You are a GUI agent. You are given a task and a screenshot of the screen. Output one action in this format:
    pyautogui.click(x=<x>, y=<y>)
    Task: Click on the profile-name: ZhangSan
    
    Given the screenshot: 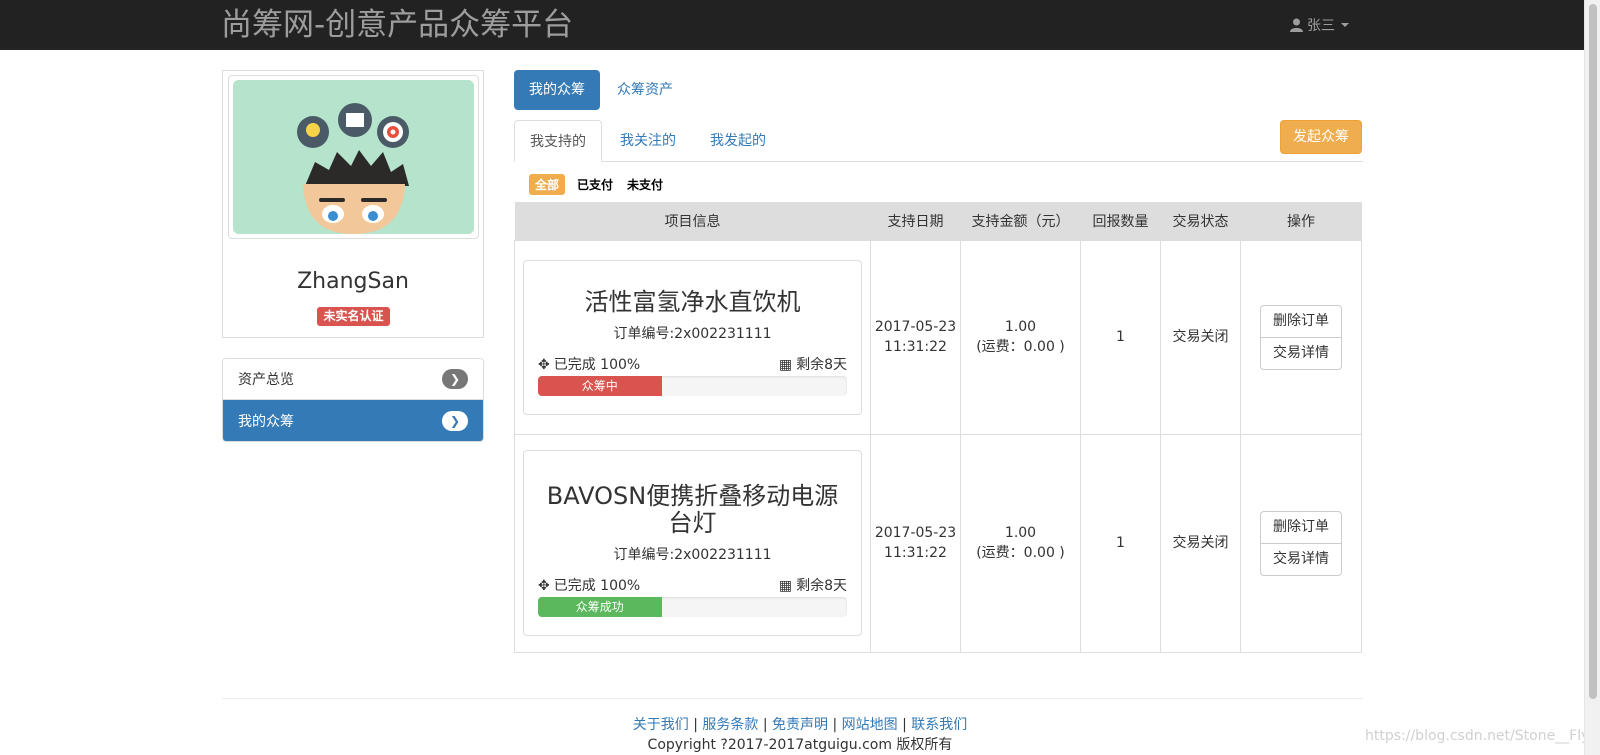 What is the action you would take?
    pyautogui.click(x=353, y=281)
    